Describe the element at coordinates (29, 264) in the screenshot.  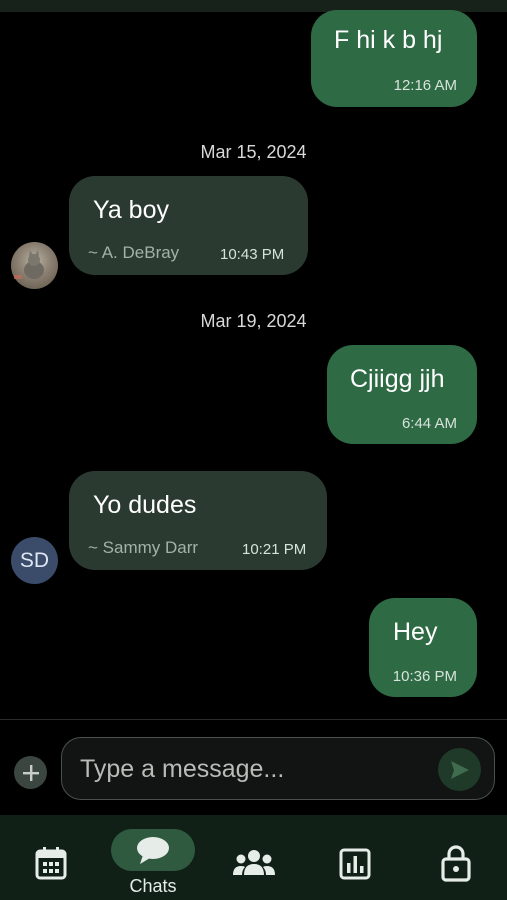
I see `cat-photo-icon` at that location.